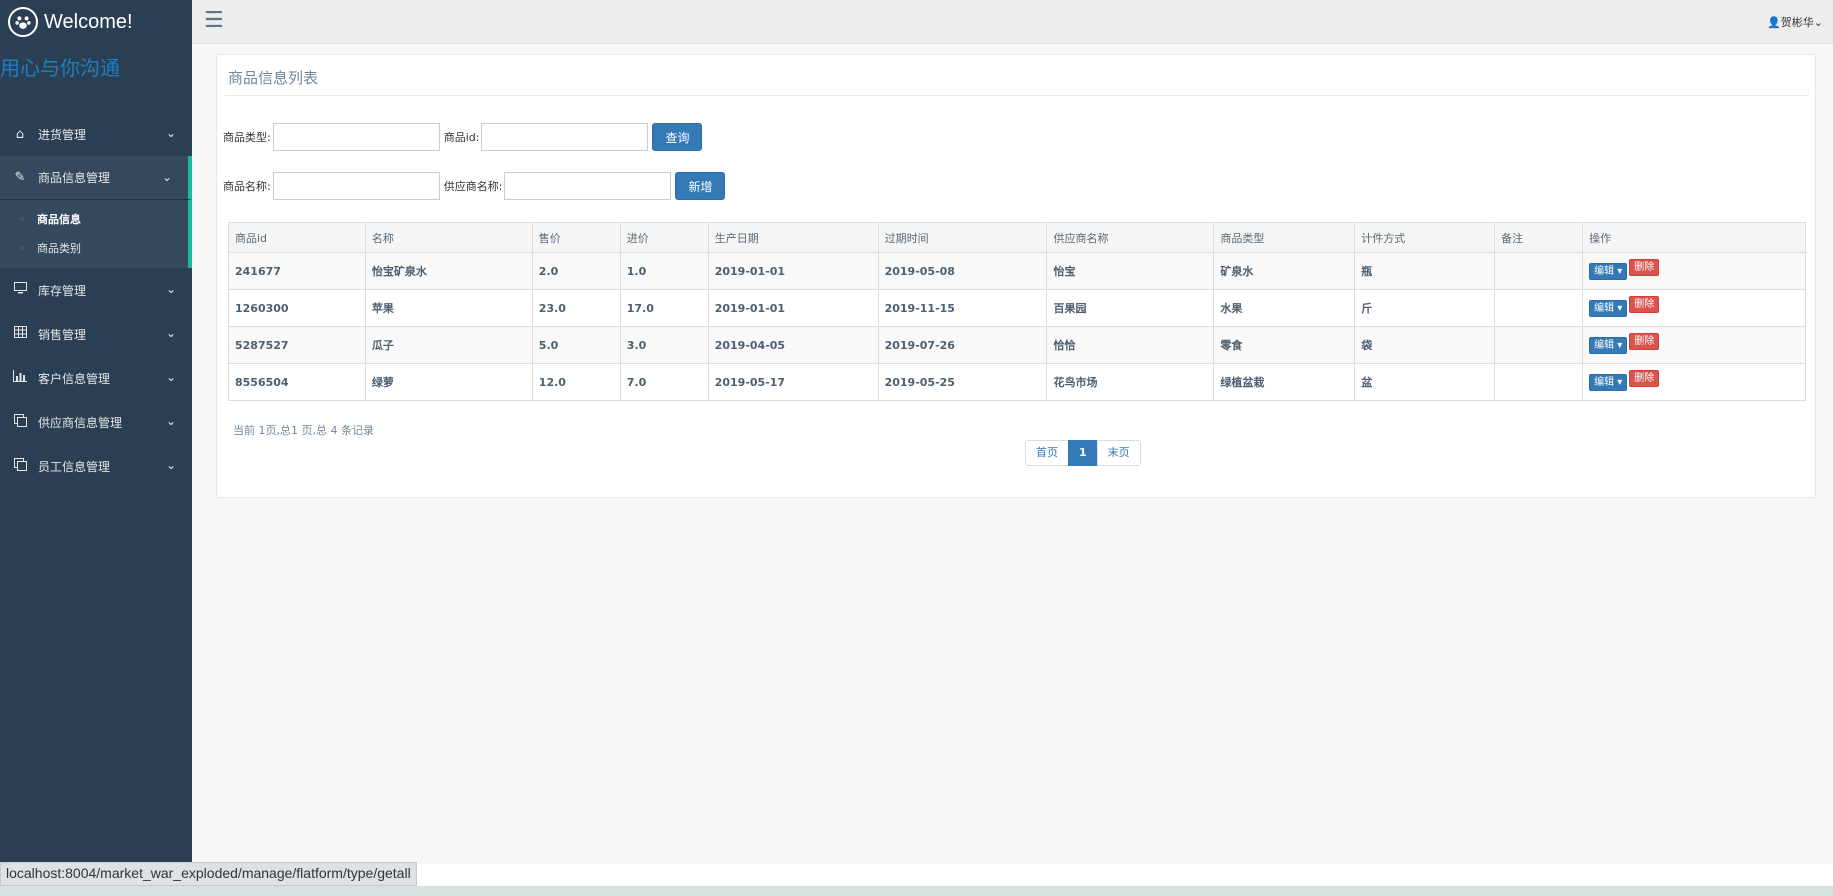 The image size is (1833, 896). I want to click on cell-sale-price: 5.0, so click(576, 345).